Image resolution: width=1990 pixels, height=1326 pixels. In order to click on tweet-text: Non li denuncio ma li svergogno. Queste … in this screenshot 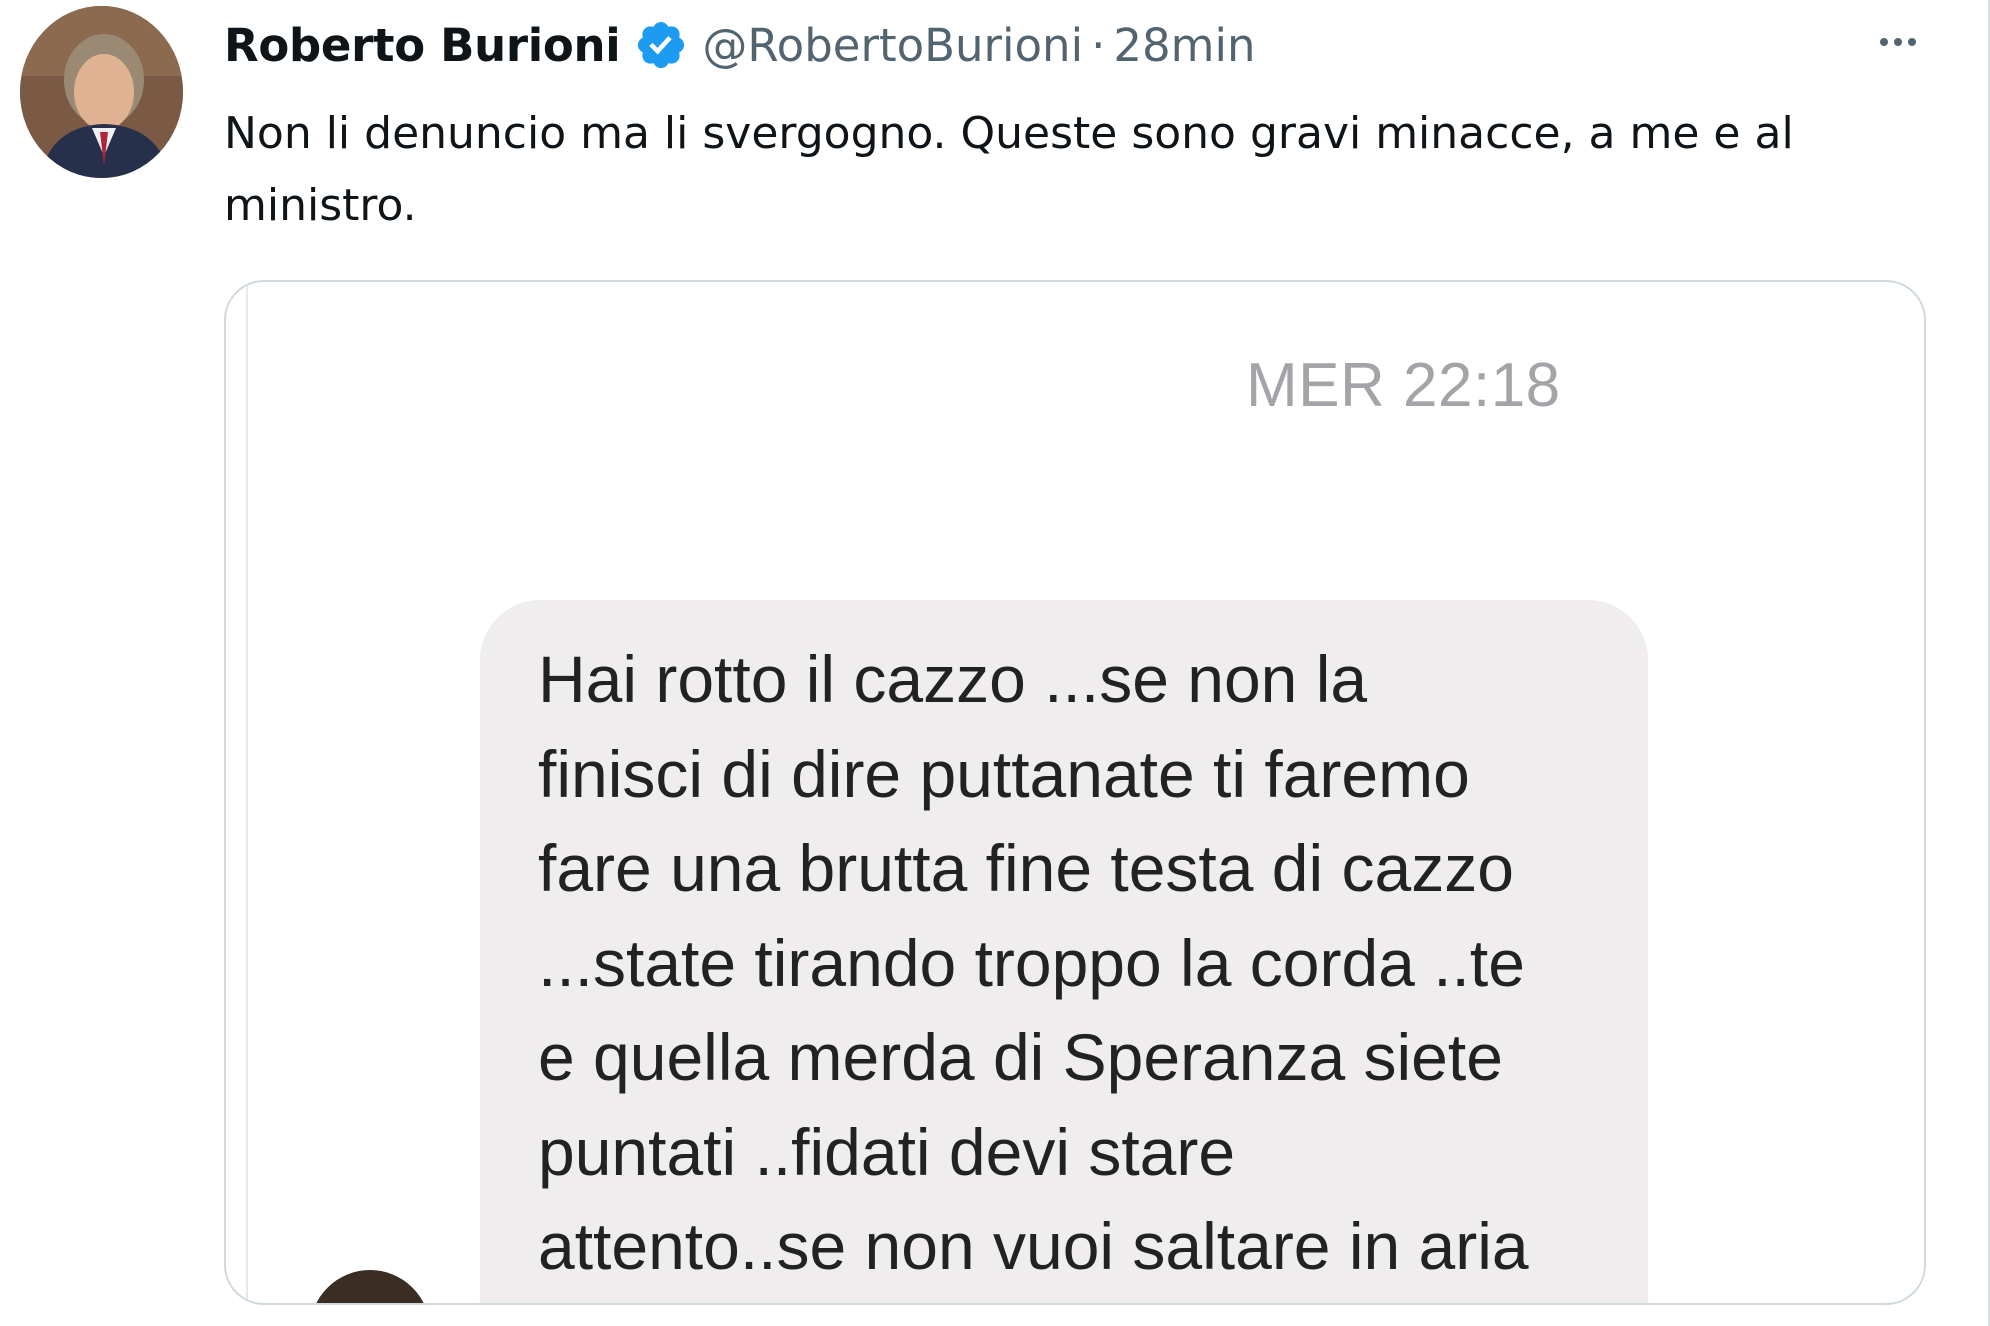, I will do `click(1009, 169)`.